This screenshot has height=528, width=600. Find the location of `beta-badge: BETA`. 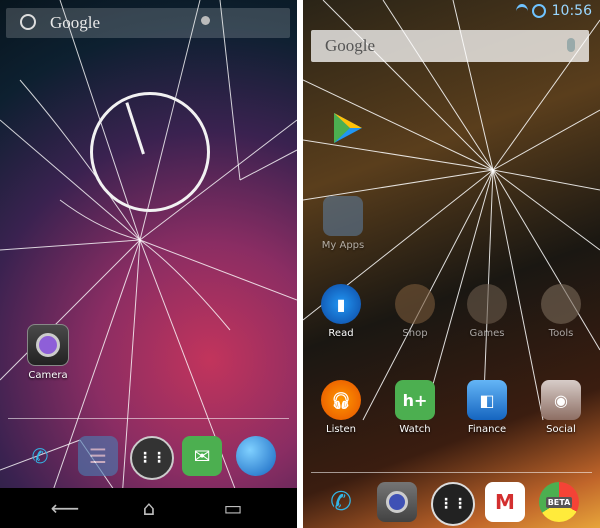

beta-badge: BETA is located at coordinates (559, 502).